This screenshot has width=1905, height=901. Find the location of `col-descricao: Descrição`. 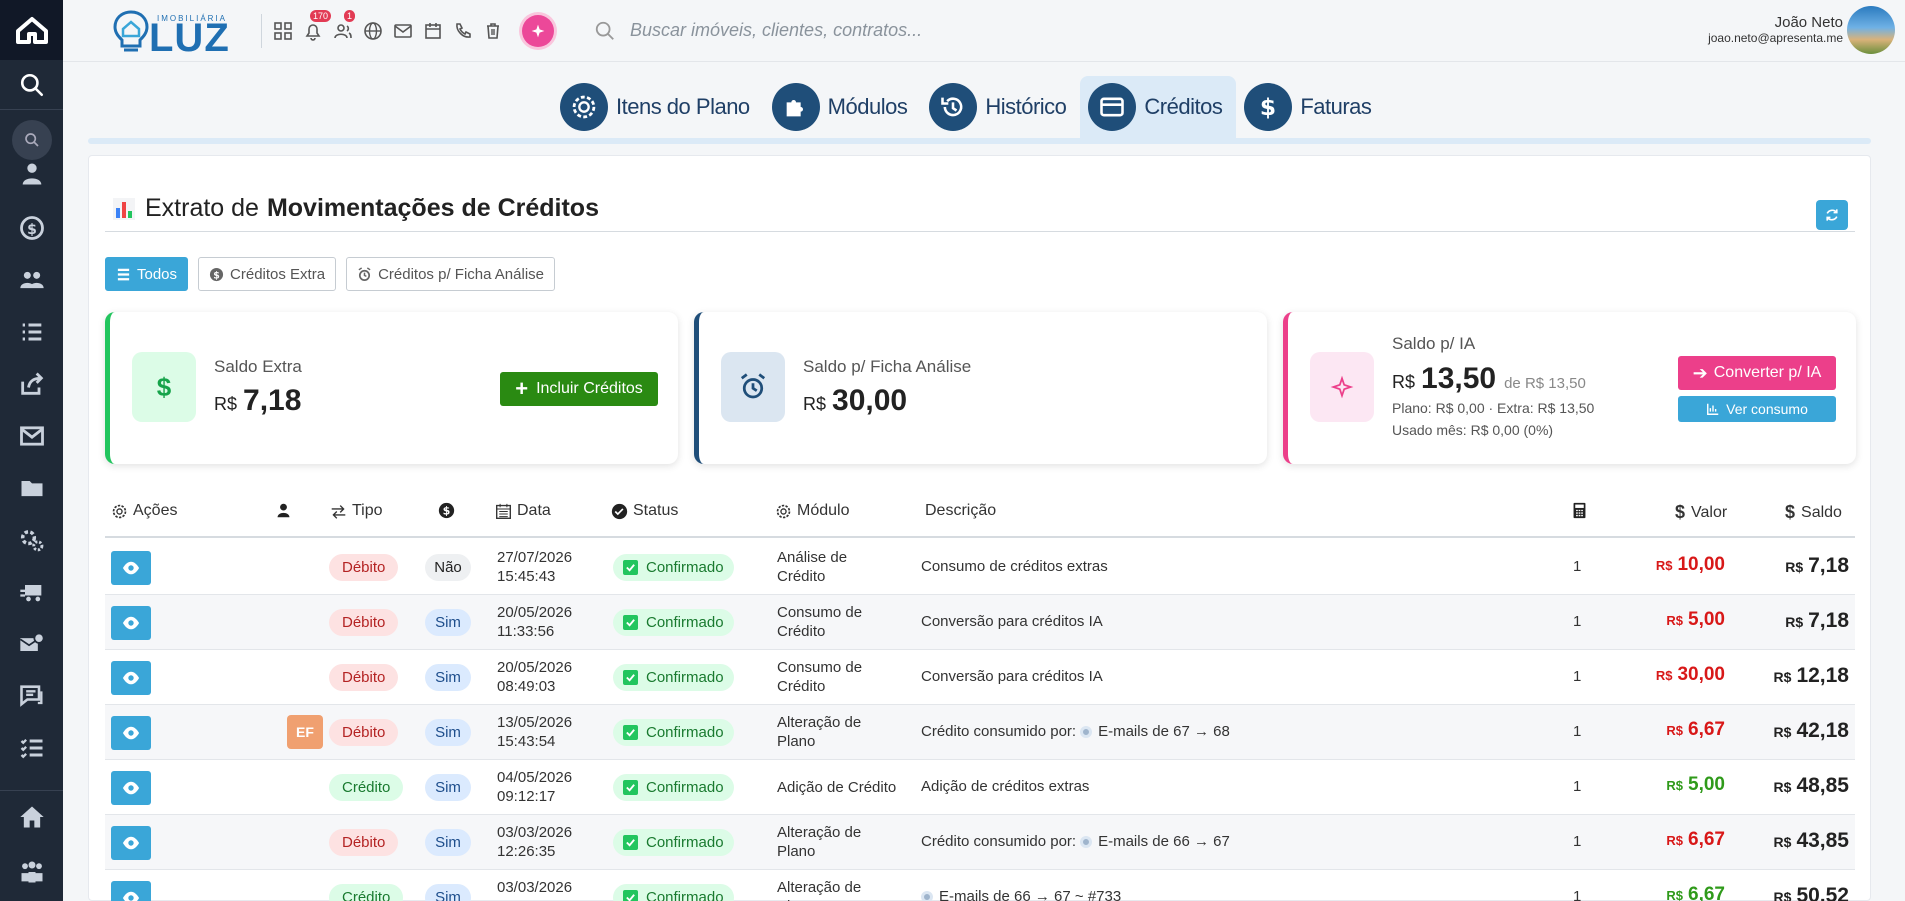

col-descricao: Descrição is located at coordinates (960, 511).